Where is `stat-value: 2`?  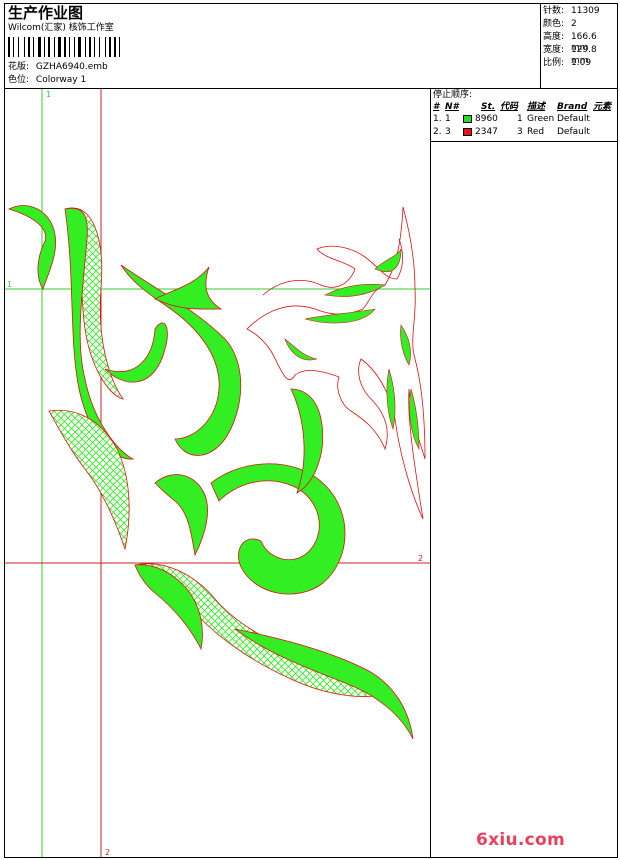 stat-value: 2 is located at coordinates (574, 24).